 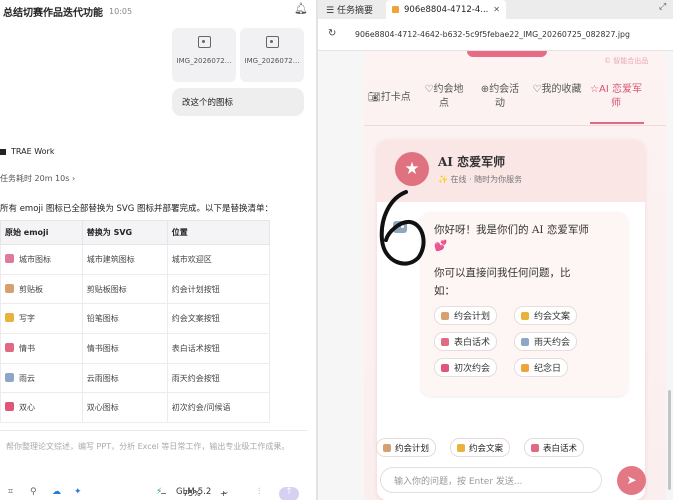 I want to click on nav-label: 打卡点, so click(x=395, y=97).